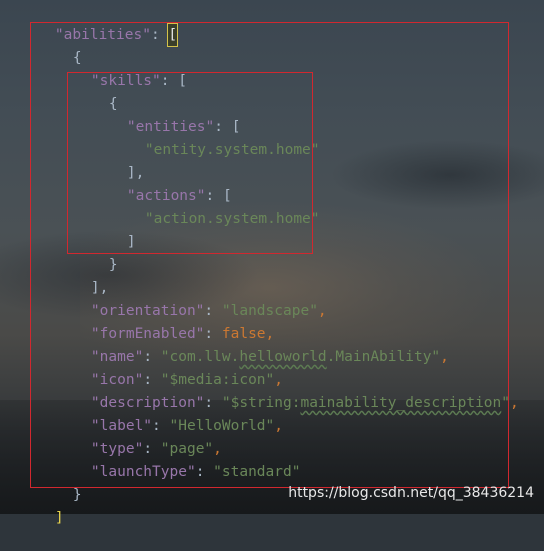 This screenshot has width=544, height=551. Describe the element at coordinates (165, 321) in the screenshot. I see `code-line-formEnabled: "formEnabled": false,` at that location.